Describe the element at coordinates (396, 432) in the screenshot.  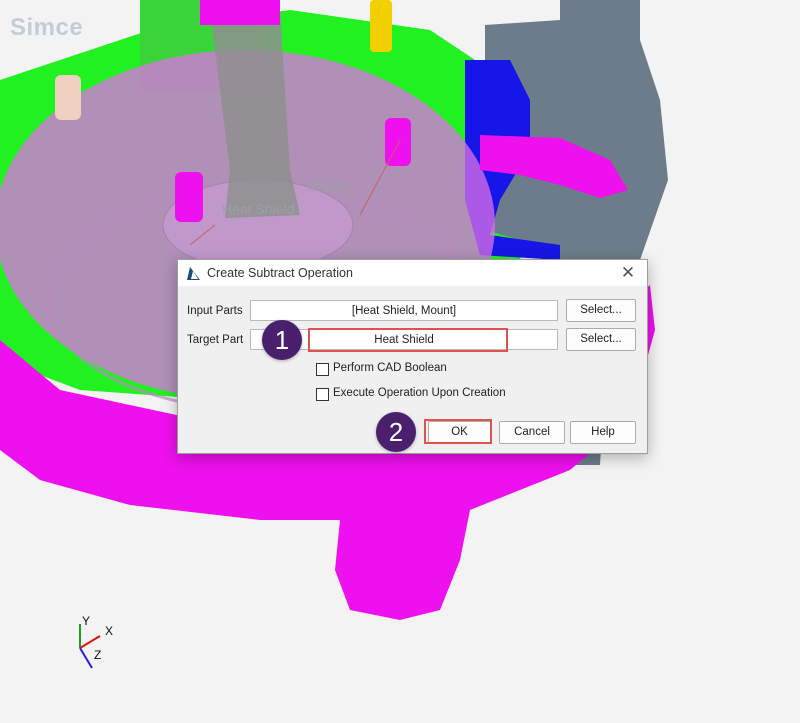
I see `callout-badge-2: 2` at that location.